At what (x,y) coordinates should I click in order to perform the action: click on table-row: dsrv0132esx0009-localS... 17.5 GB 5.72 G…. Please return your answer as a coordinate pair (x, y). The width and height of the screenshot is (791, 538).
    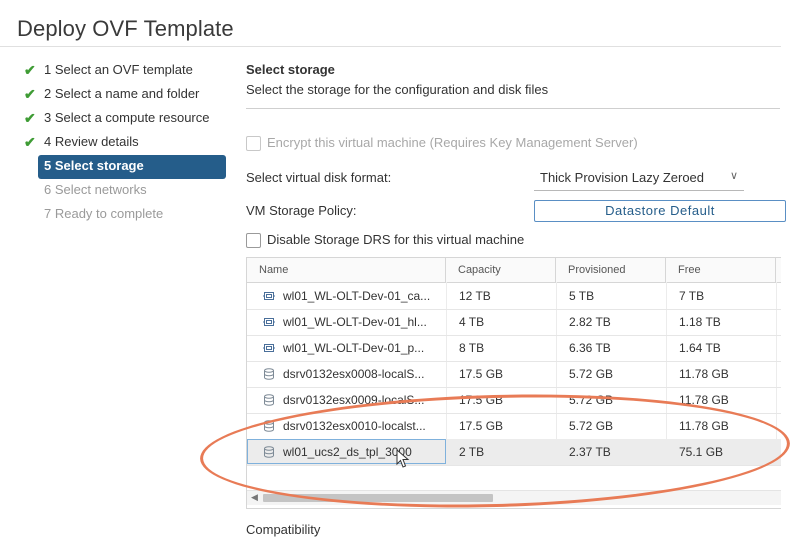
    Looking at the image, I should click on (514, 400).